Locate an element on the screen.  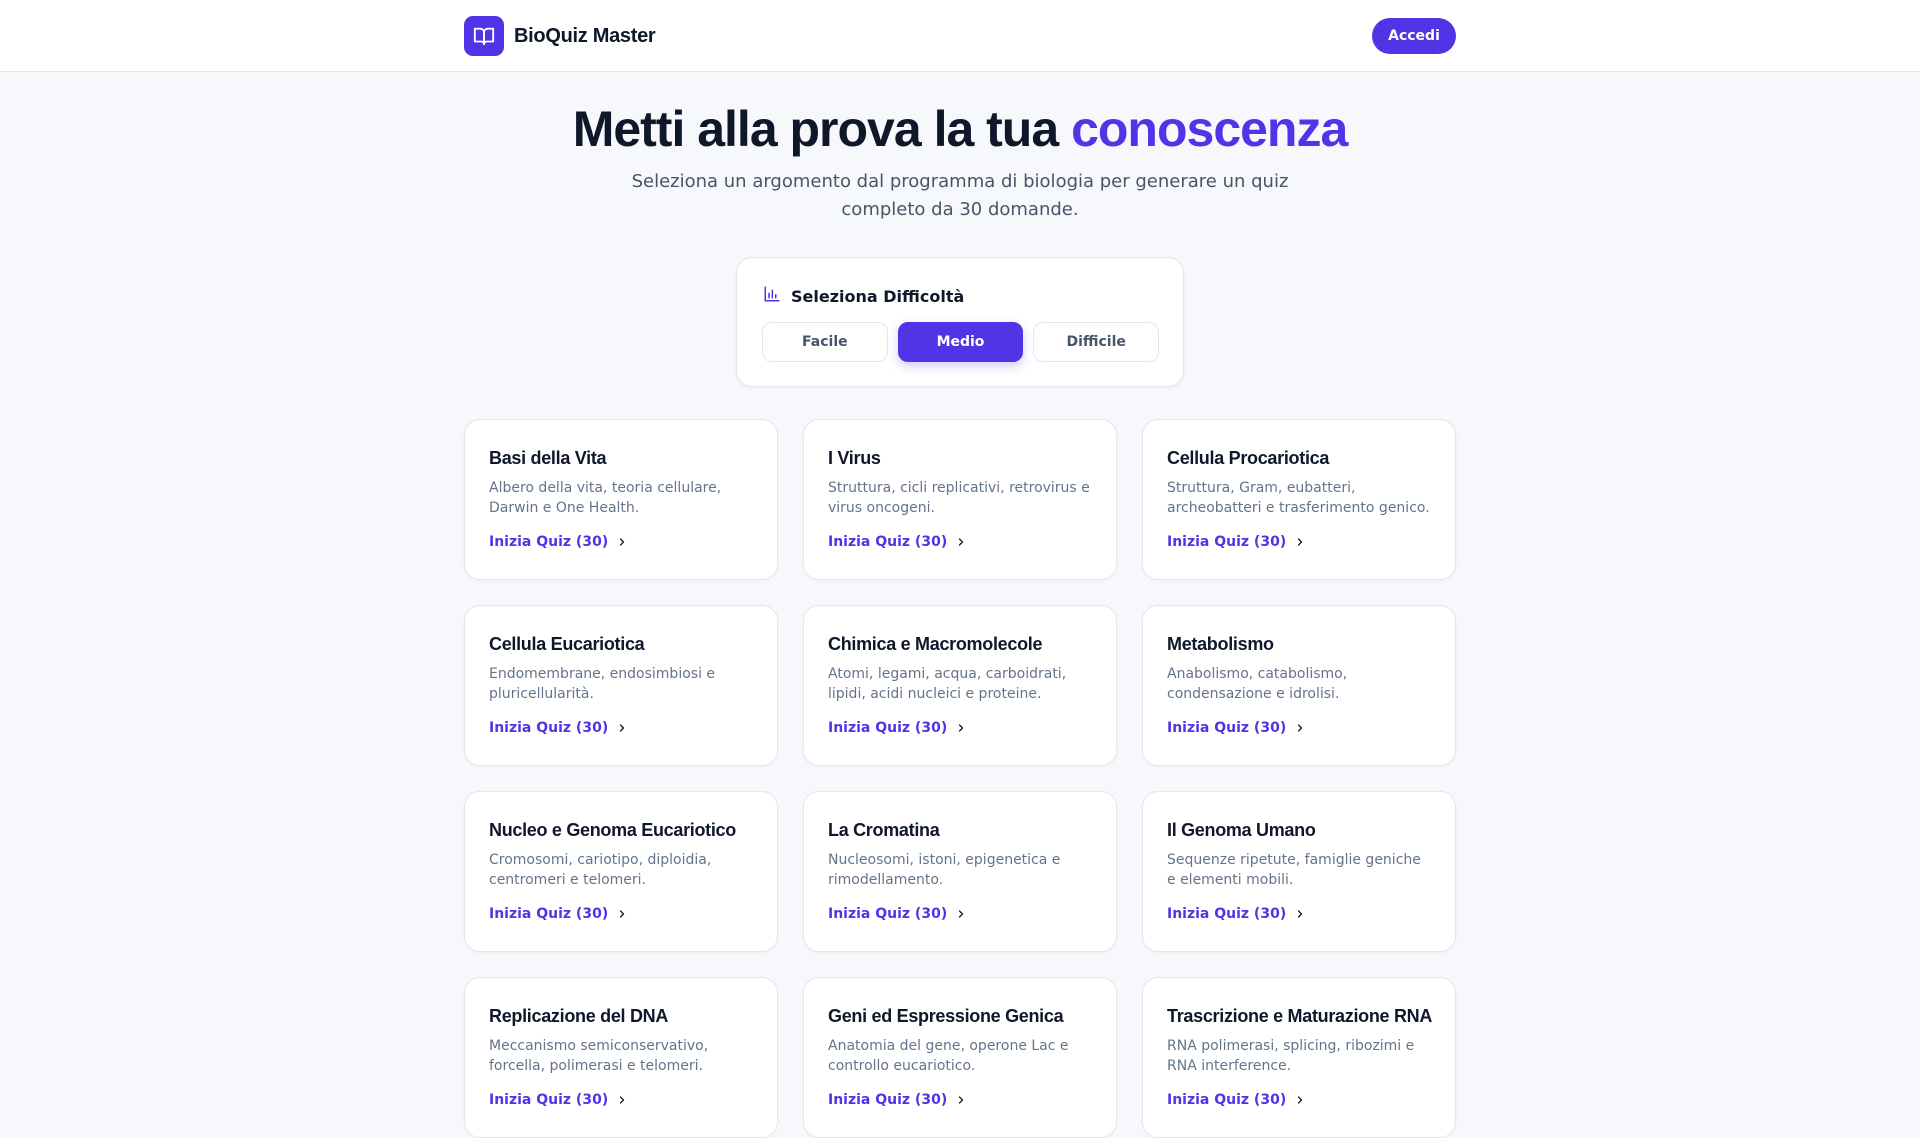
topic-title: Metabolismo is located at coordinates (1220, 644).